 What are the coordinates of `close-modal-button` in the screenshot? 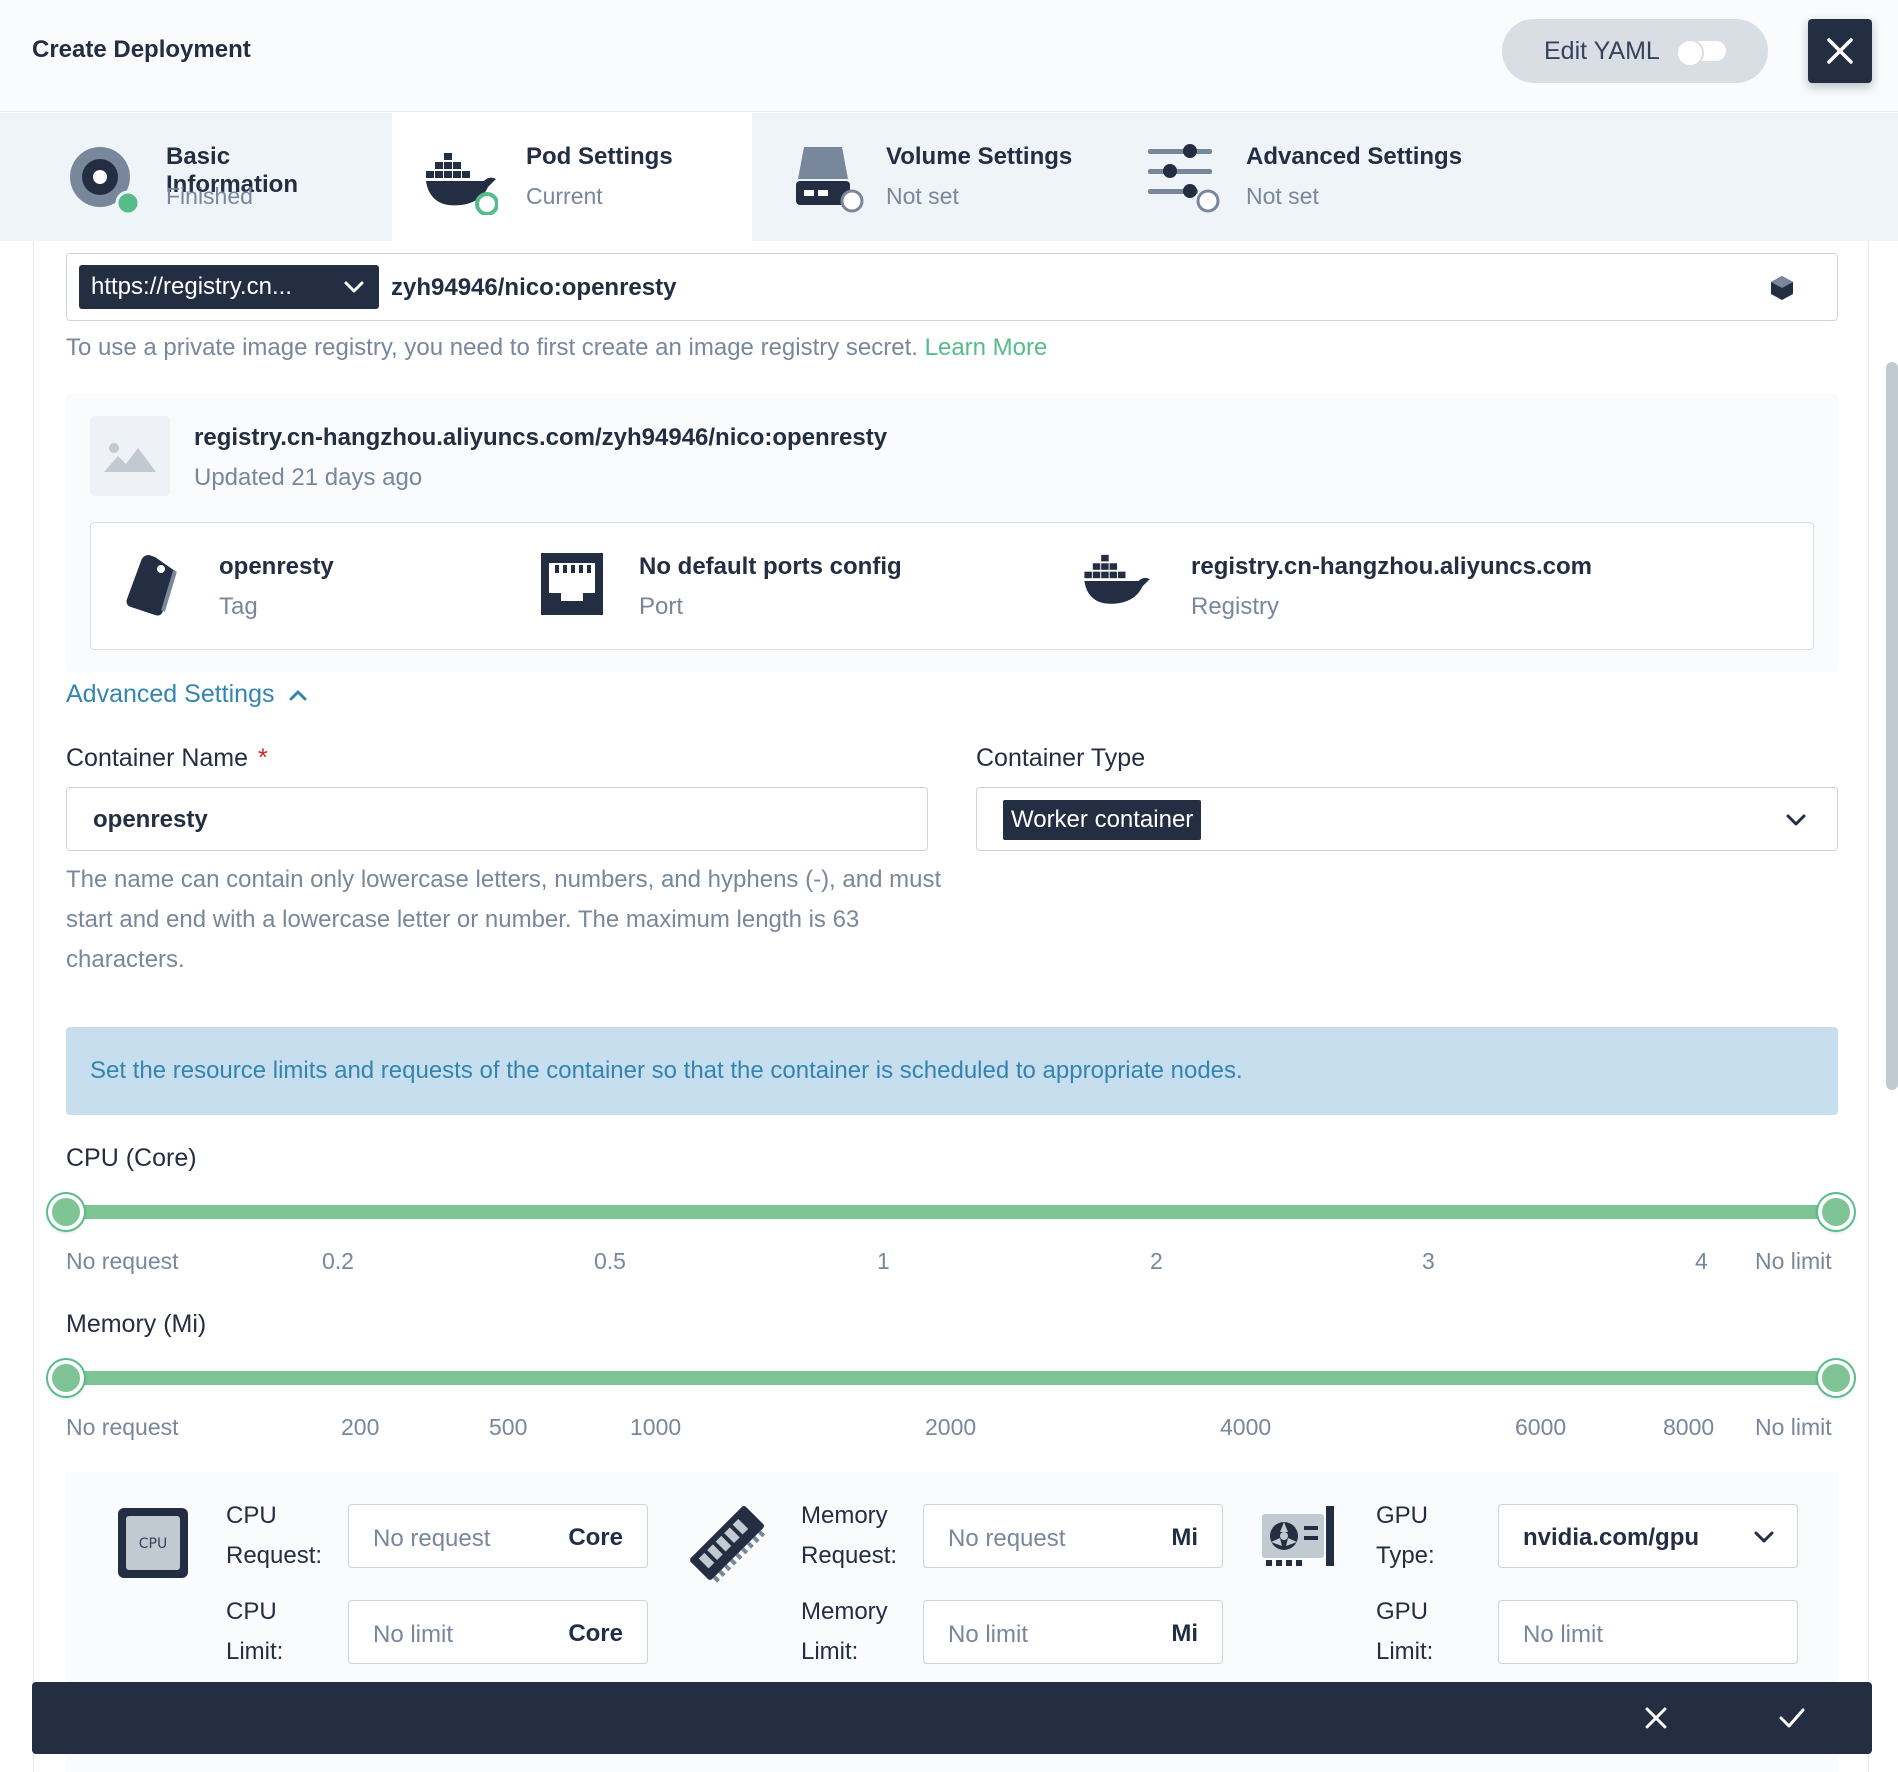 It's located at (1840, 51).